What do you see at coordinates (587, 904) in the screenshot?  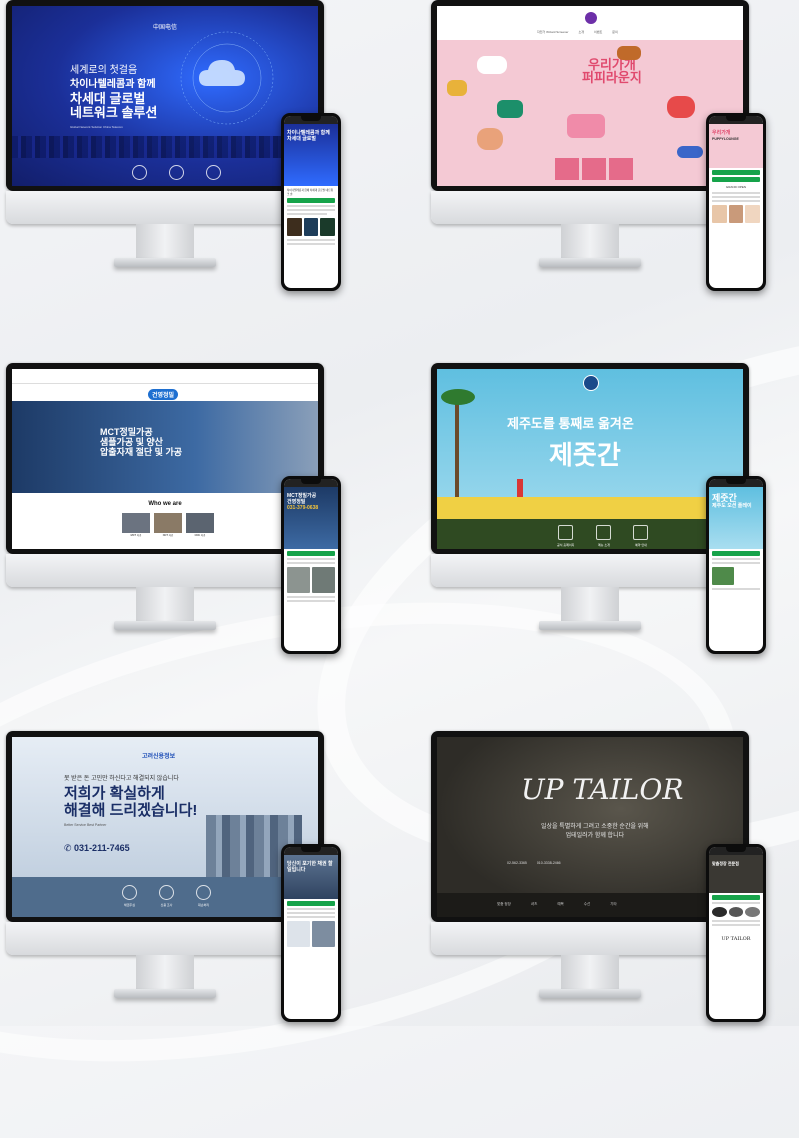 I see `nav-item: 수선` at bounding box center [587, 904].